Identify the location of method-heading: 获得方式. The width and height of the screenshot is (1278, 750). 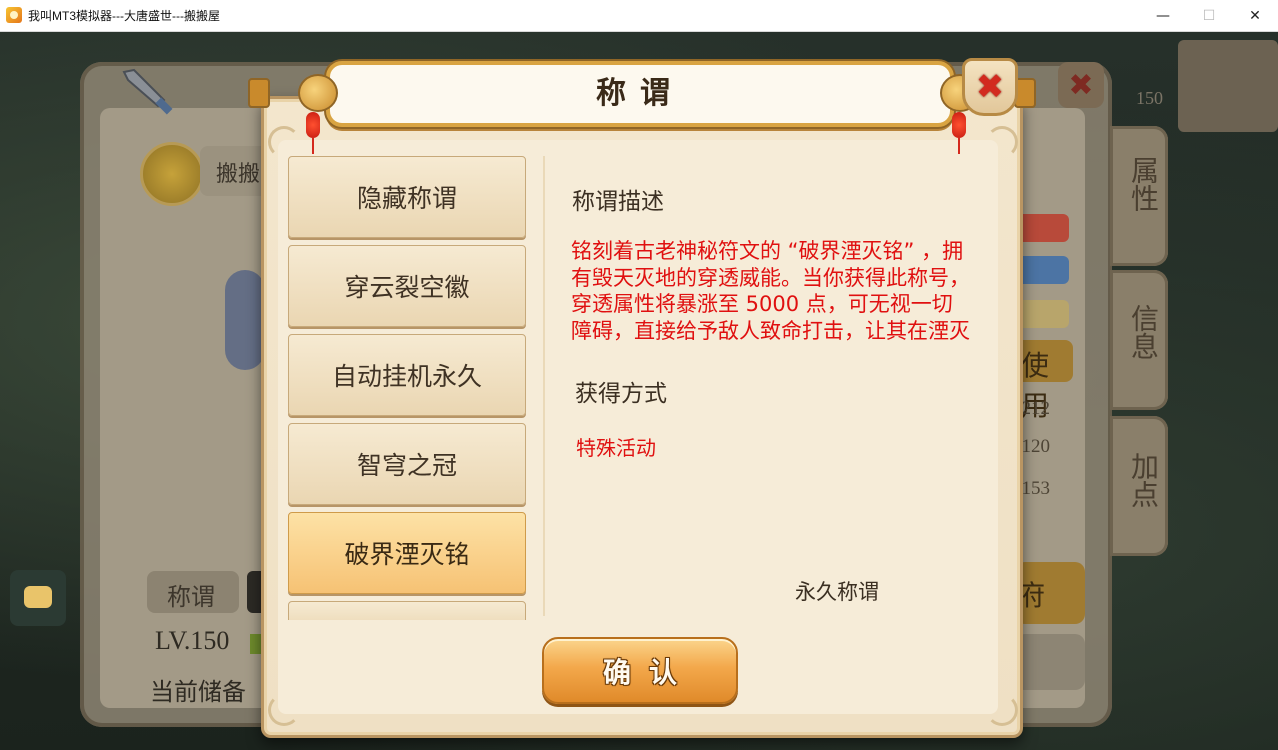
(621, 394).